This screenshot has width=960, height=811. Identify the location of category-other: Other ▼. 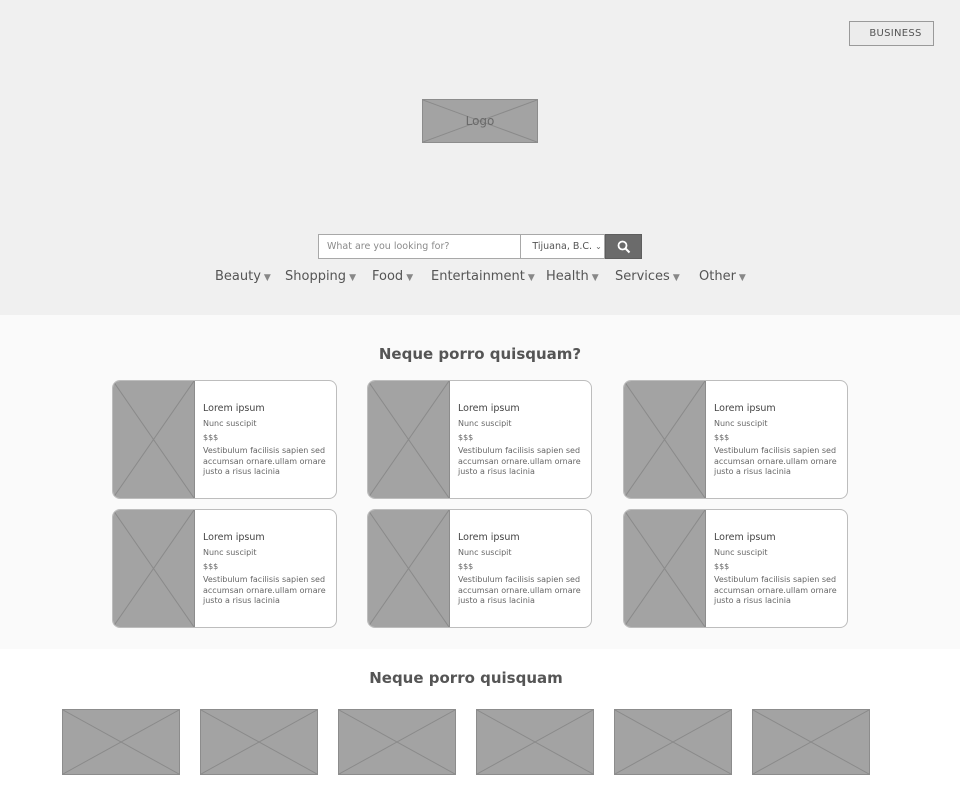
(722, 276).